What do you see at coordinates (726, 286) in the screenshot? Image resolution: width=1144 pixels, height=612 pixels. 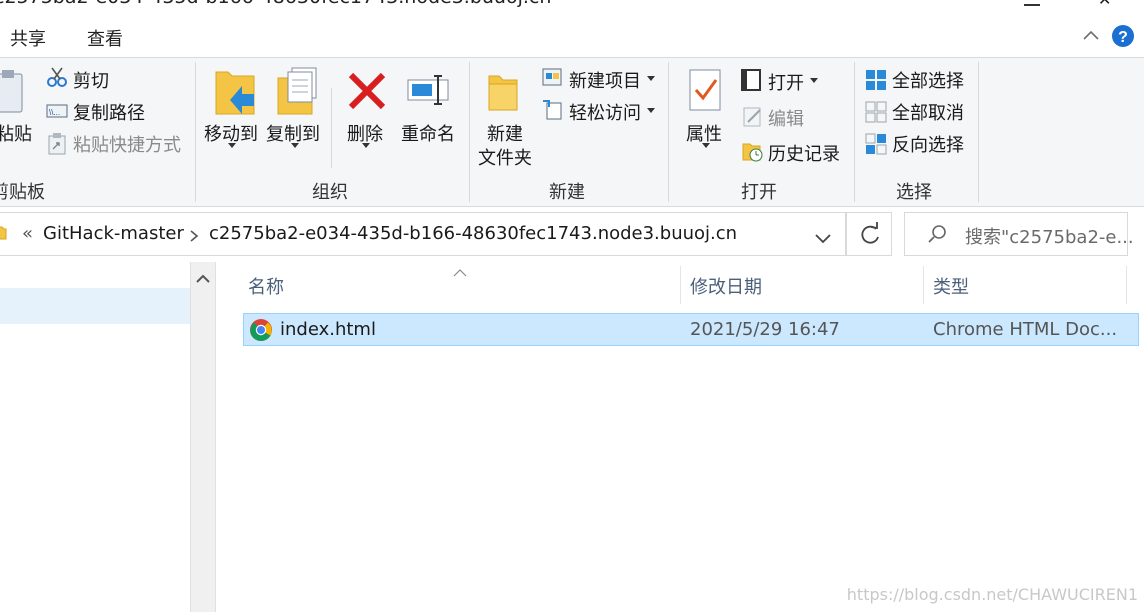 I see `column-header-modified: 修改日期` at bounding box center [726, 286].